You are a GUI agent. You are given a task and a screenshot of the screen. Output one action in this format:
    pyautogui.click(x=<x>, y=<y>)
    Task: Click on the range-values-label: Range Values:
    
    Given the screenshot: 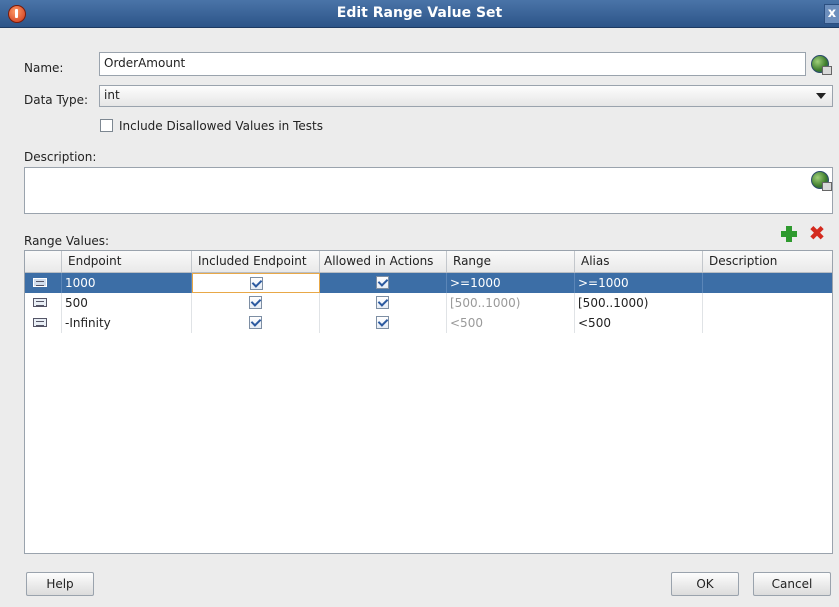 What is the action you would take?
    pyautogui.click(x=67, y=241)
    